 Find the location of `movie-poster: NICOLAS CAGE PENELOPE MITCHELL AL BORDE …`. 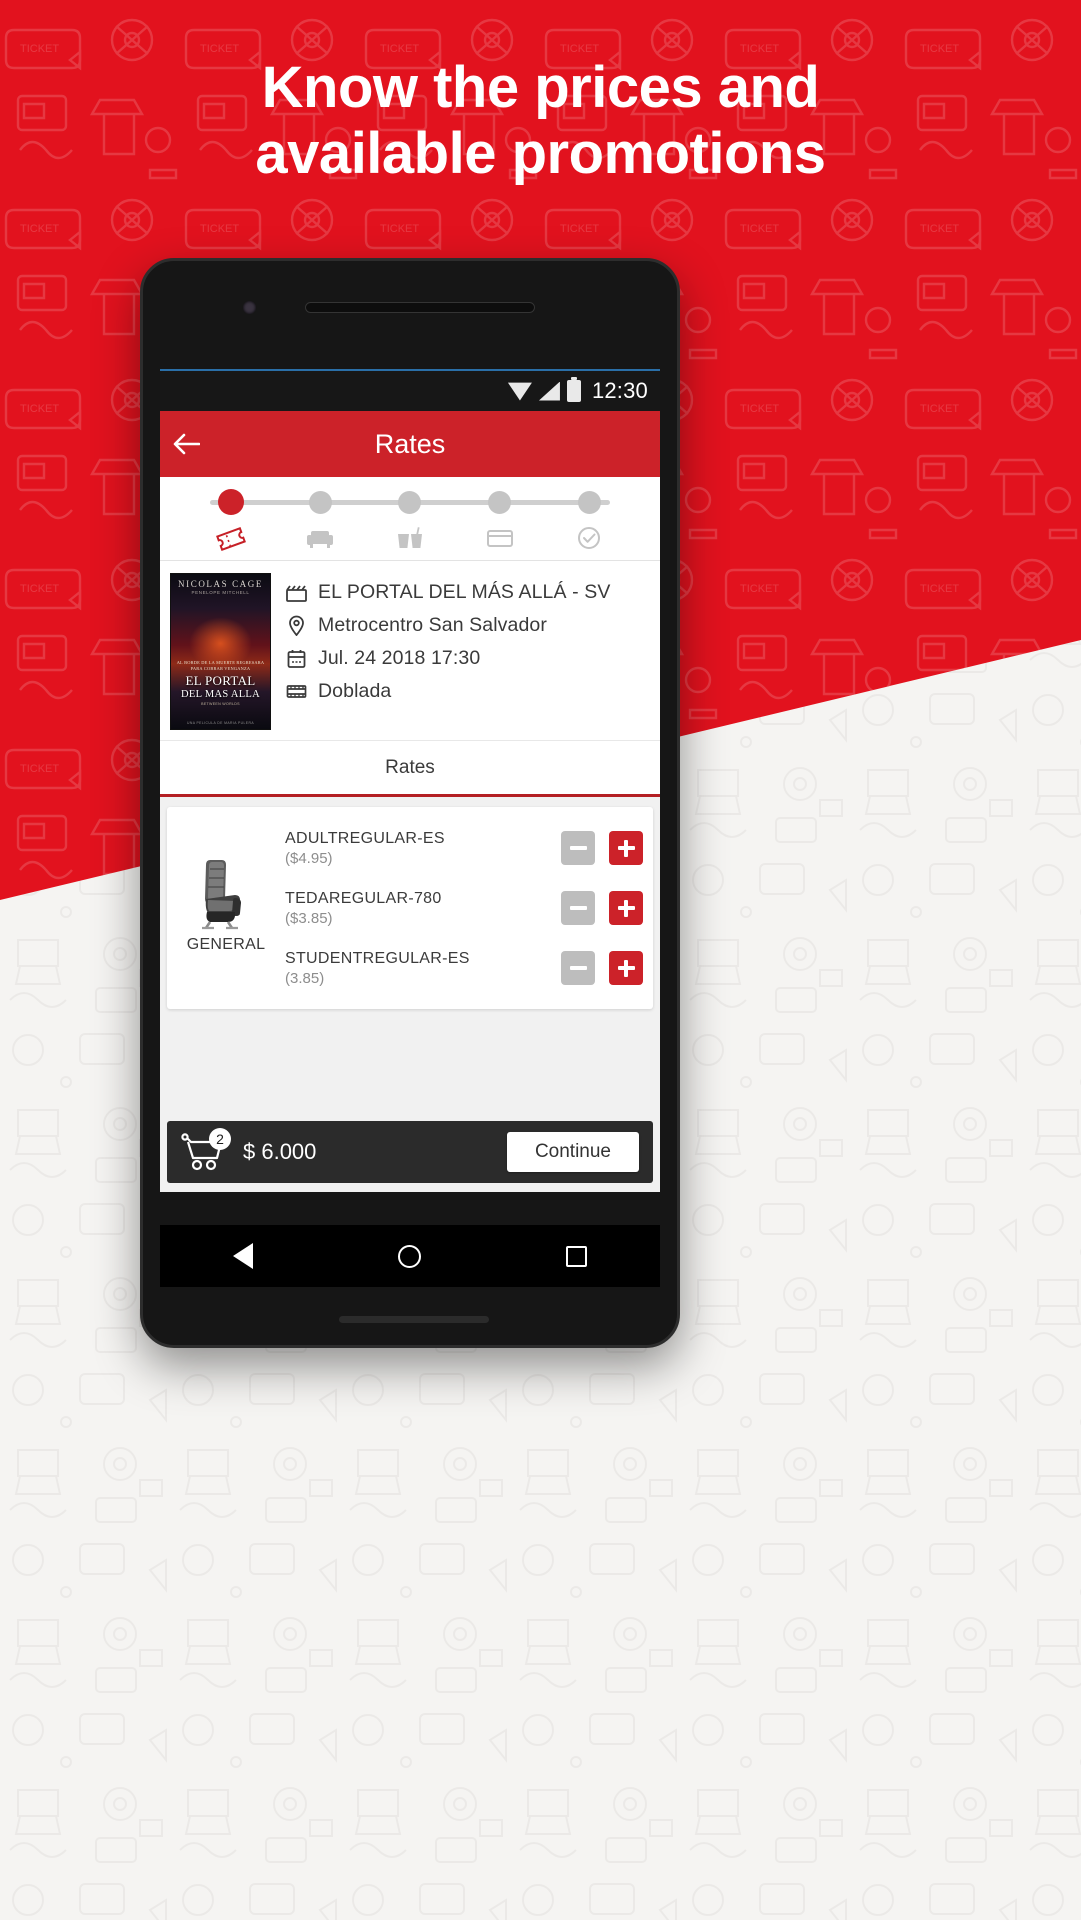

movie-poster: NICOLAS CAGE PENELOPE MITCHELL AL BORDE … is located at coordinates (220, 651).